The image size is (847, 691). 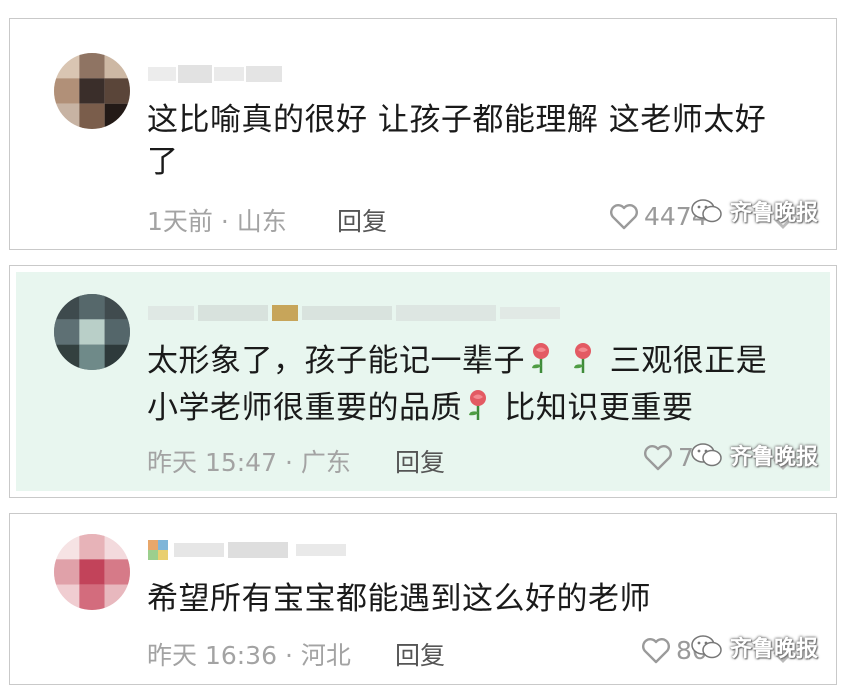 I want to click on comment-time-location: 昨天 15:47 · 广东, so click(x=249, y=462).